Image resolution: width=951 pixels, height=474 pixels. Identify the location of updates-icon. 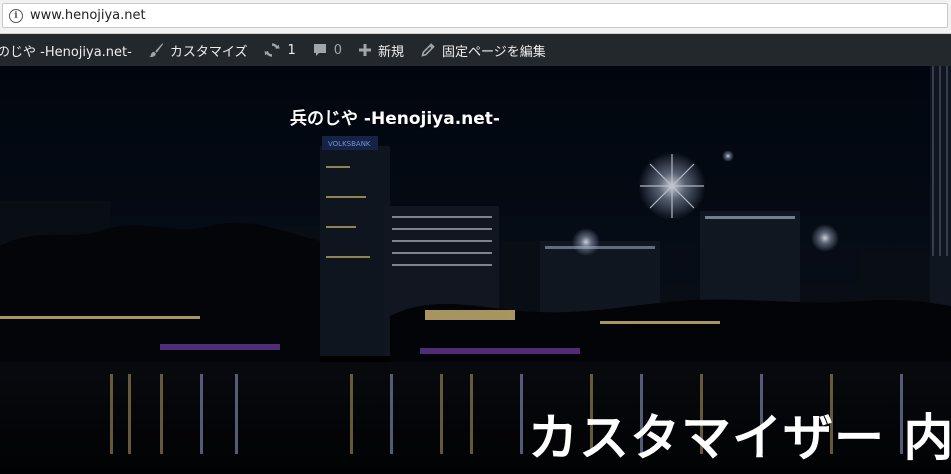
(272, 50).